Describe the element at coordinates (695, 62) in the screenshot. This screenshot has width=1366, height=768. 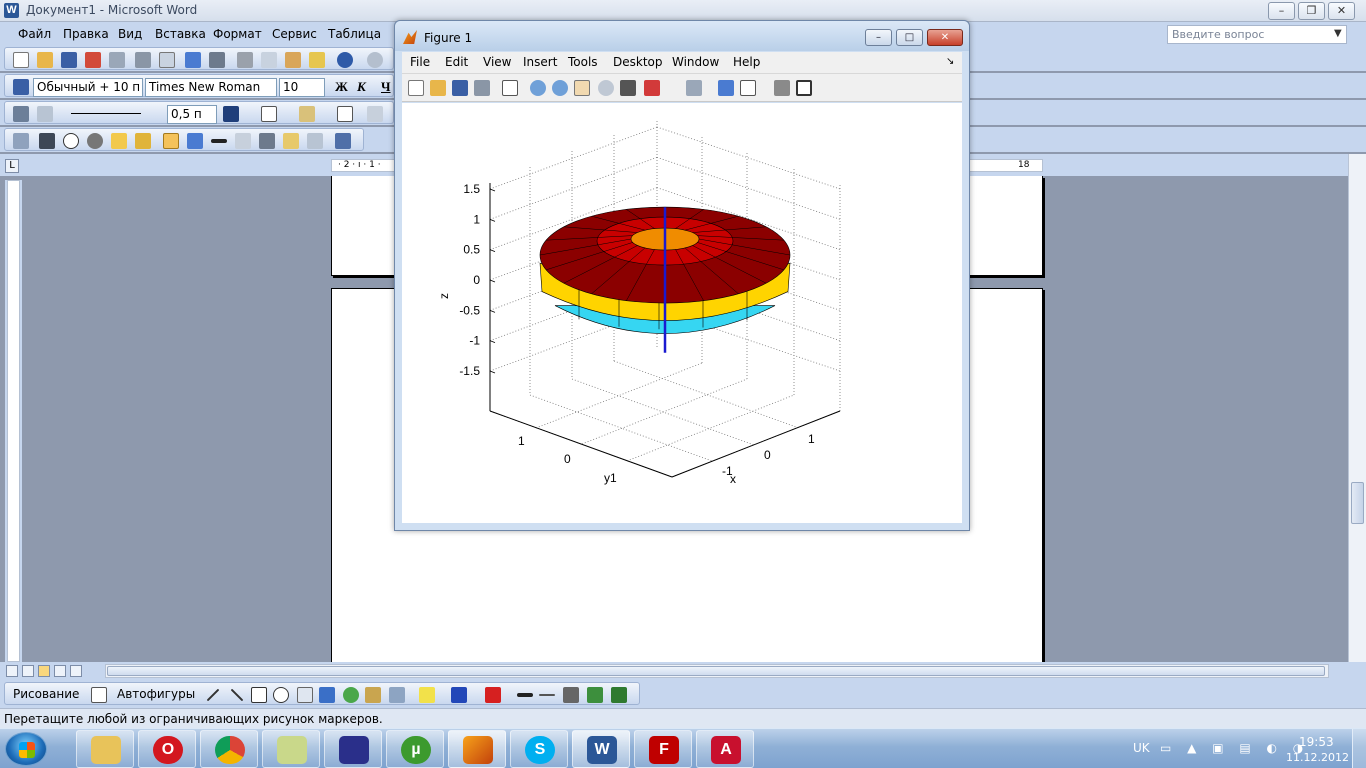
I see `fig-menu-window: Window` at that location.